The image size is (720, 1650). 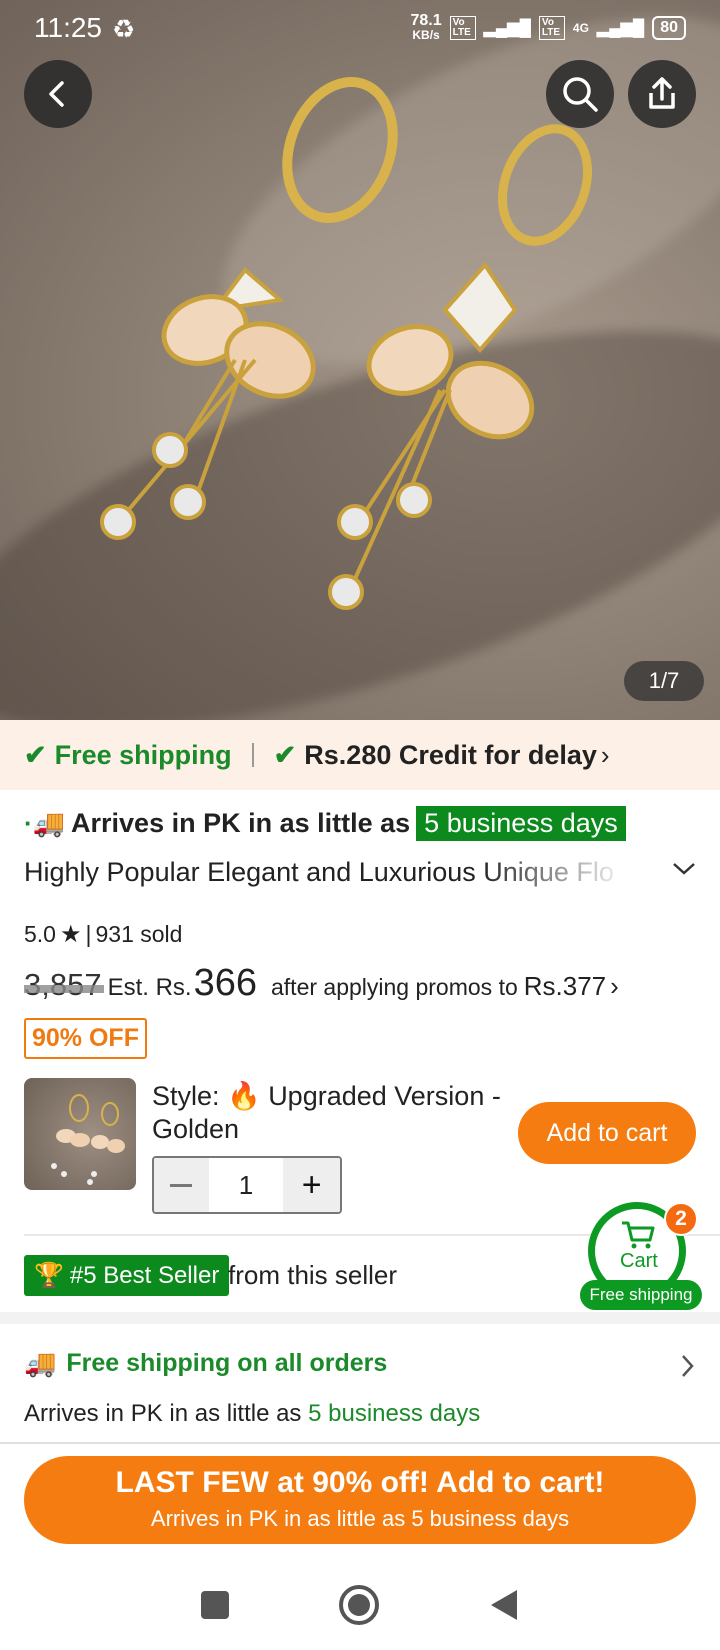 I want to click on net-speed: 78.1 KB/s, so click(x=426, y=27).